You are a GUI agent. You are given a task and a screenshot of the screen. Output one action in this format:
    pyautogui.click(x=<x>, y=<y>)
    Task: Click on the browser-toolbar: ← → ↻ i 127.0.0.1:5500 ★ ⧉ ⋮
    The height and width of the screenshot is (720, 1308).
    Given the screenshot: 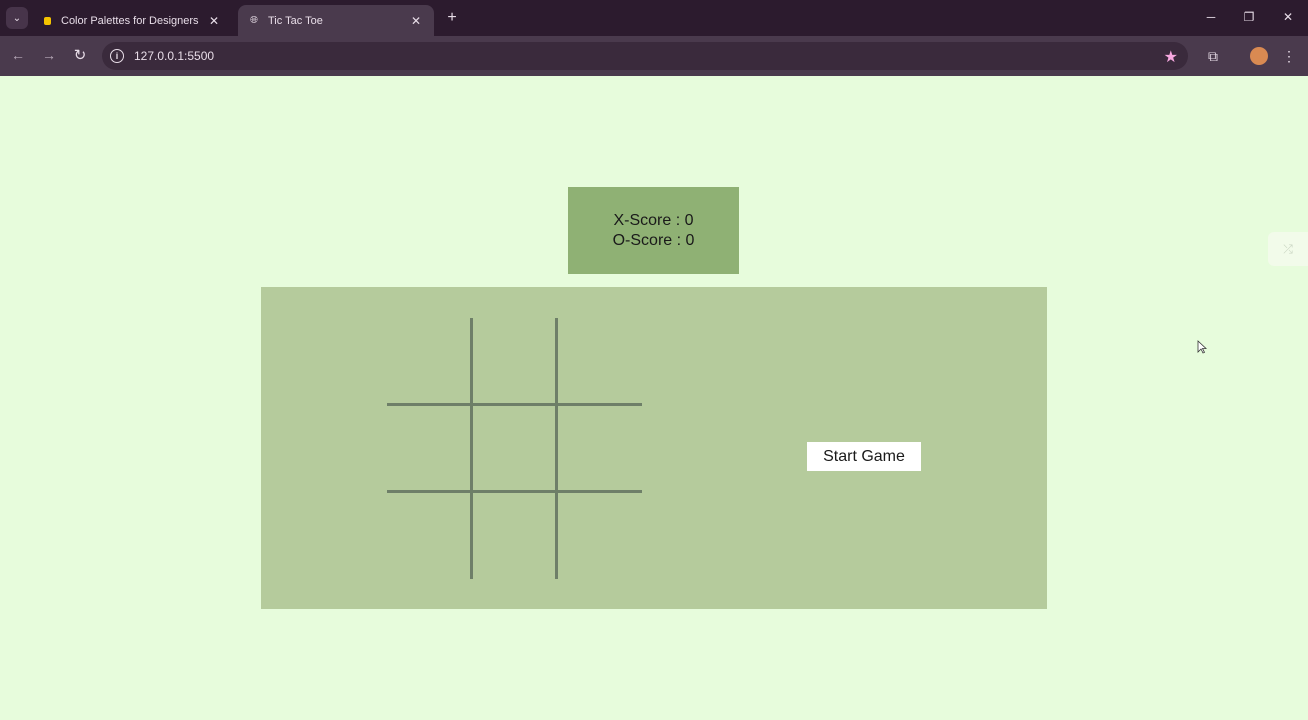 What is the action you would take?
    pyautogui.click(x=654, y=56)
    